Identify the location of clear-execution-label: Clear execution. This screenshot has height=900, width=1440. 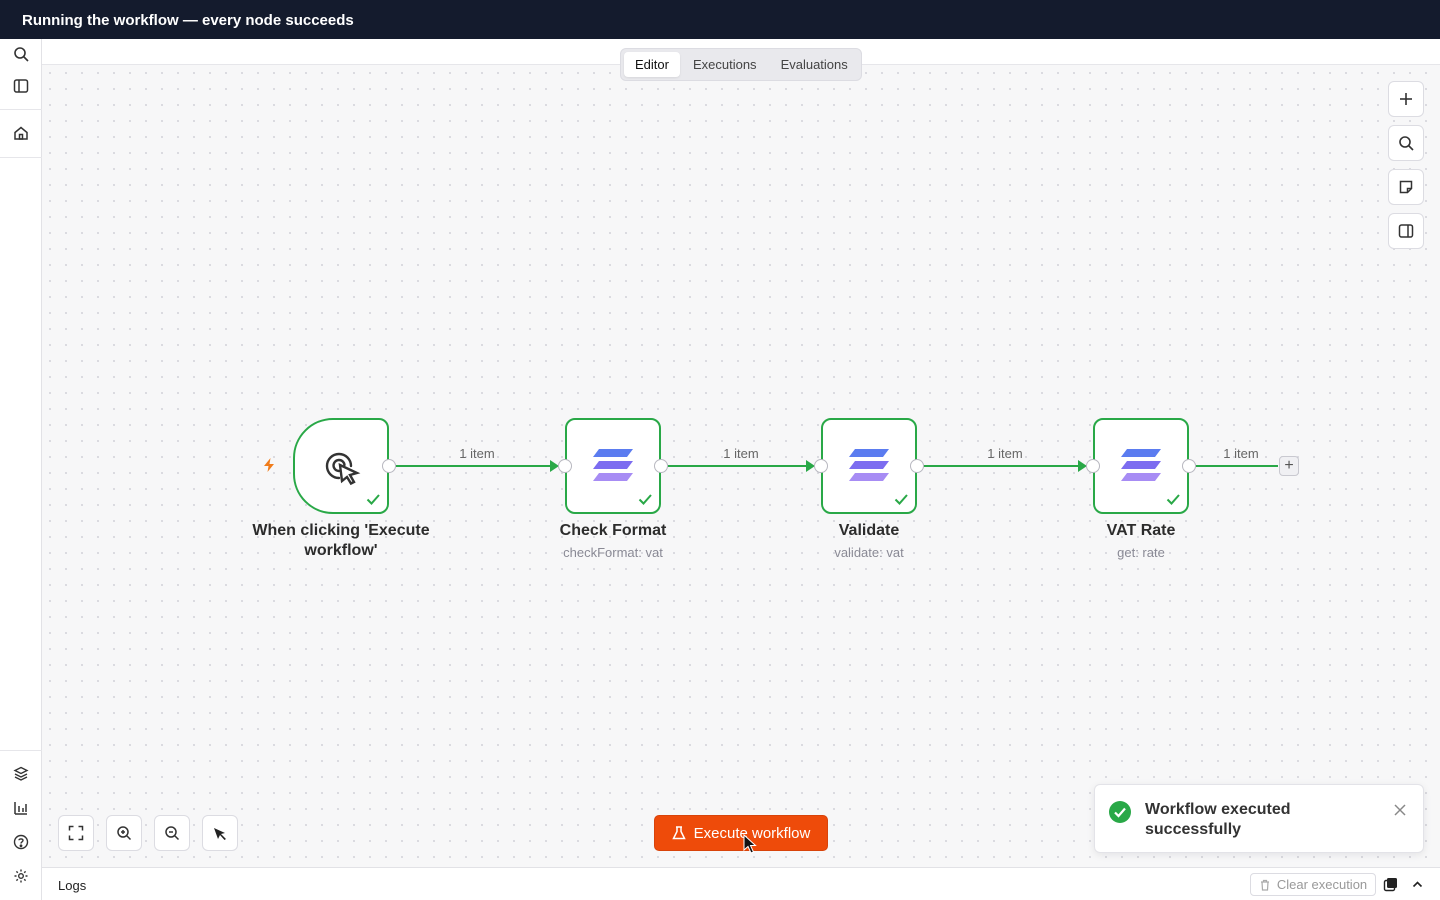
(1322, 884).